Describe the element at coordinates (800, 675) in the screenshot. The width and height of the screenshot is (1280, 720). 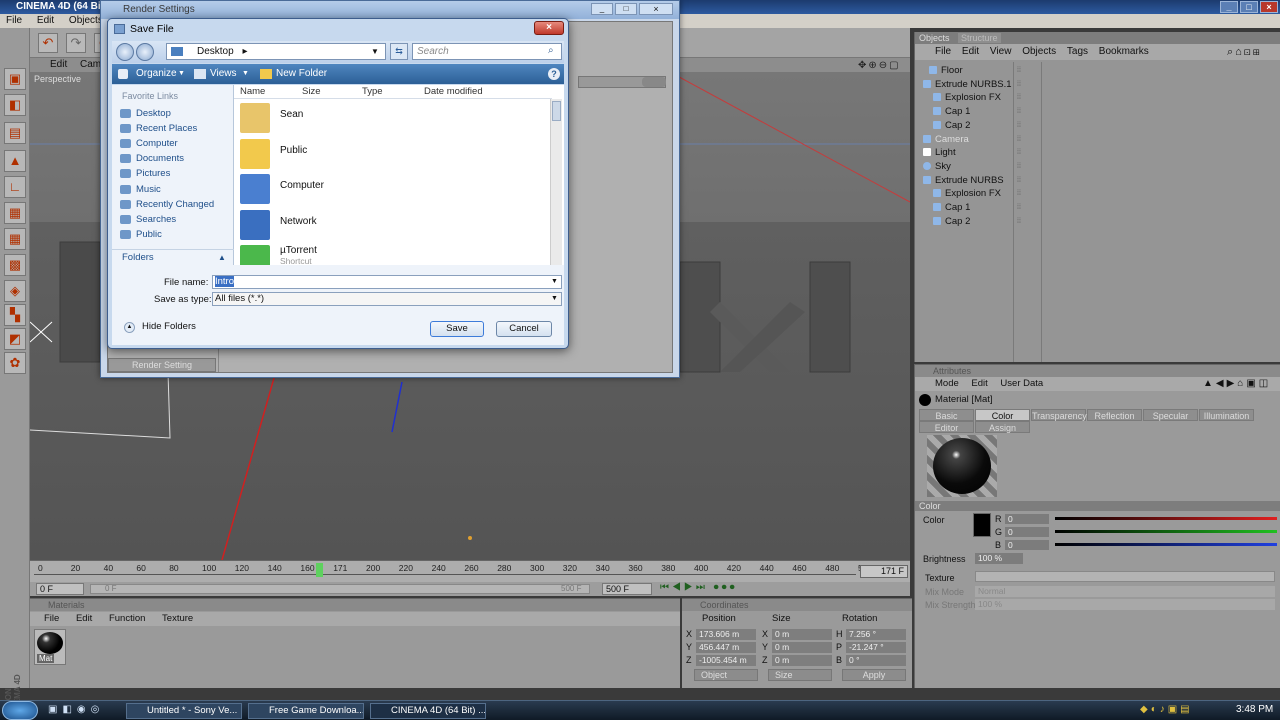
I see `coord-size-select: Size` at that location.